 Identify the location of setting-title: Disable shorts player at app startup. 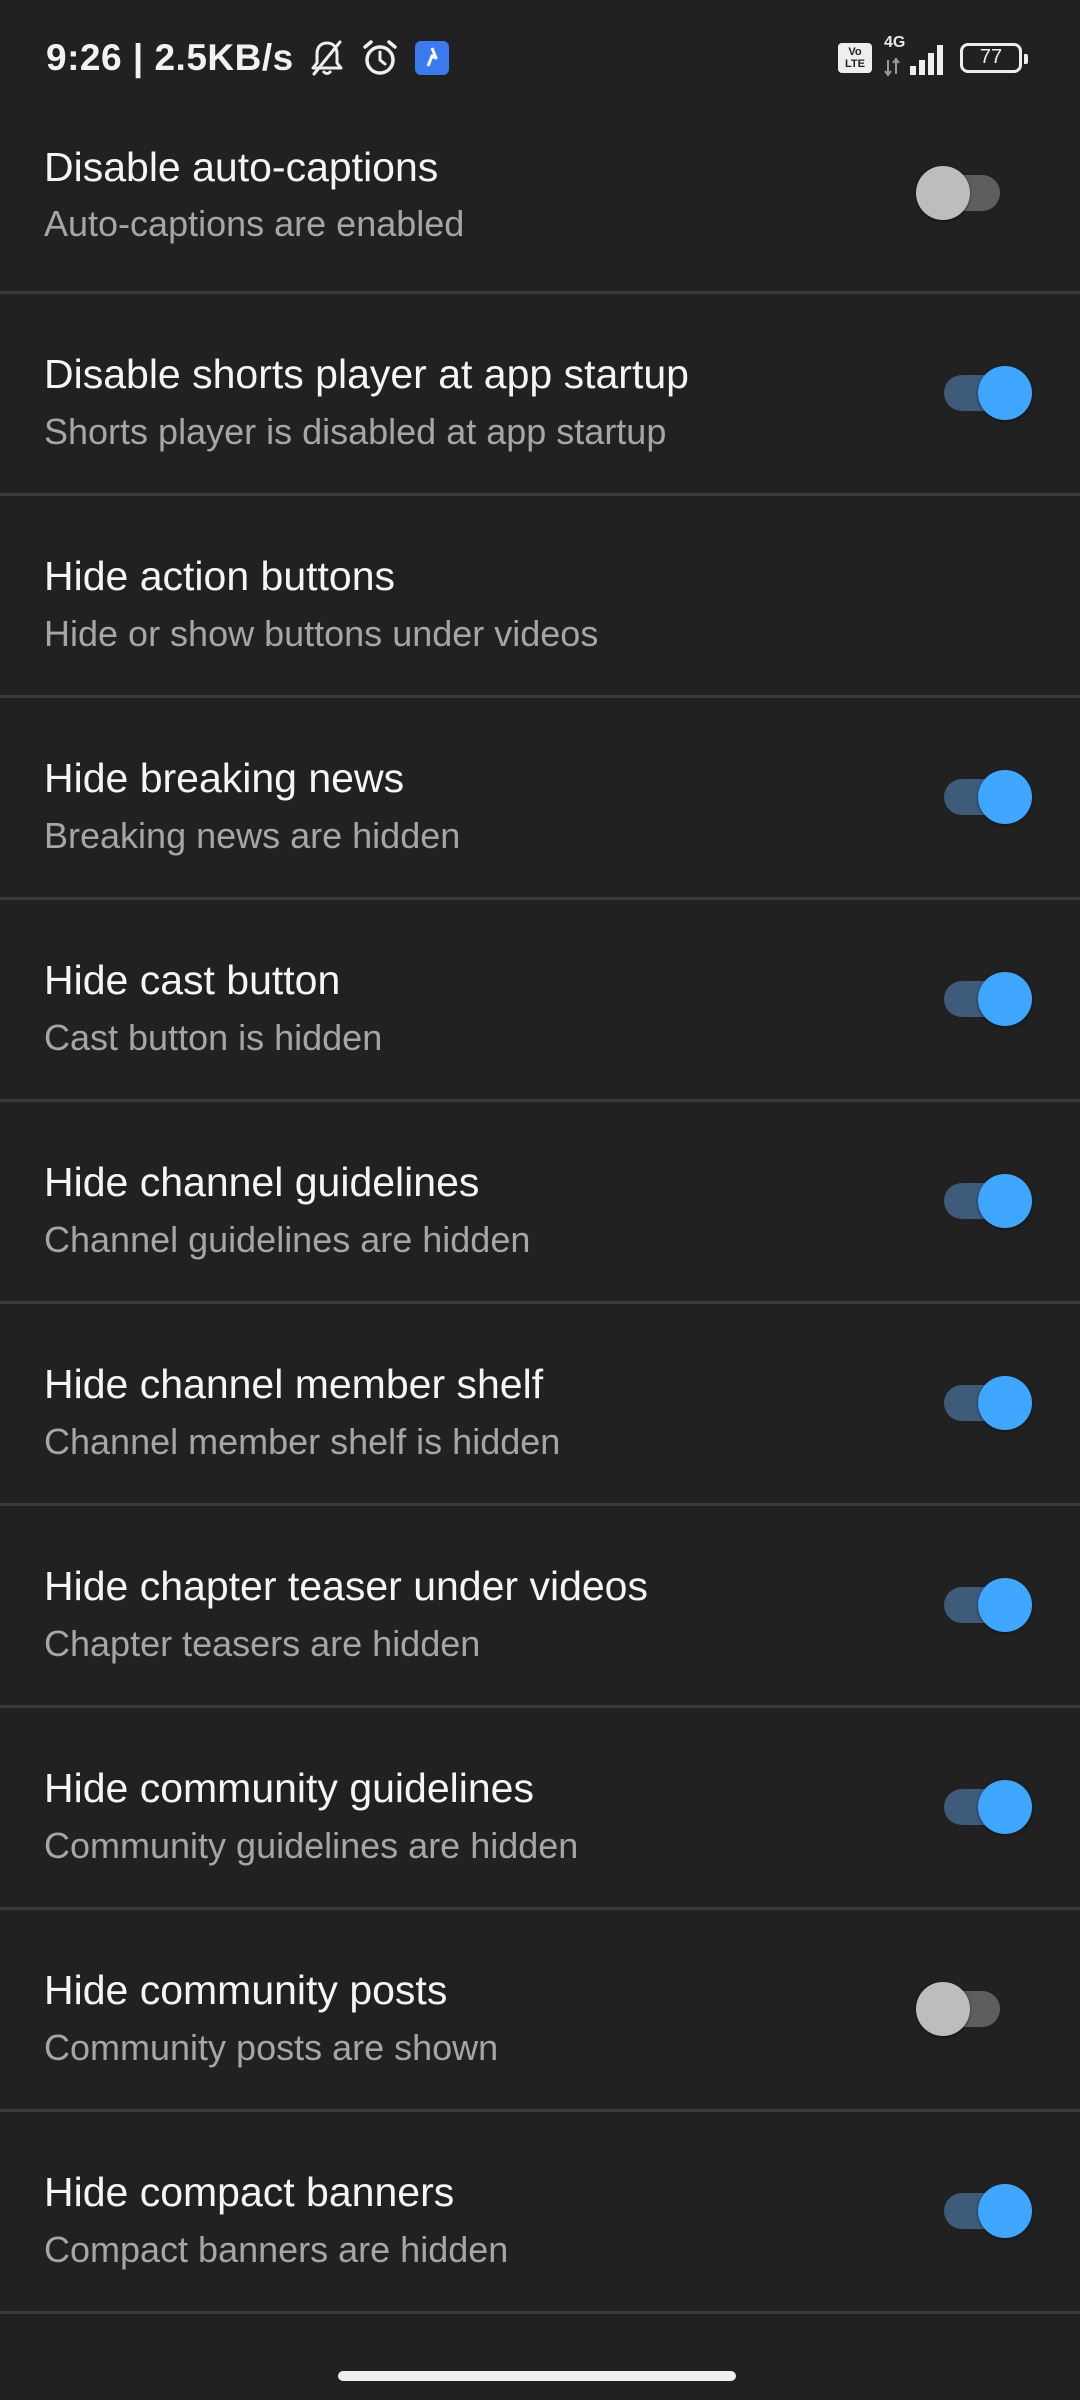
(366, 374).